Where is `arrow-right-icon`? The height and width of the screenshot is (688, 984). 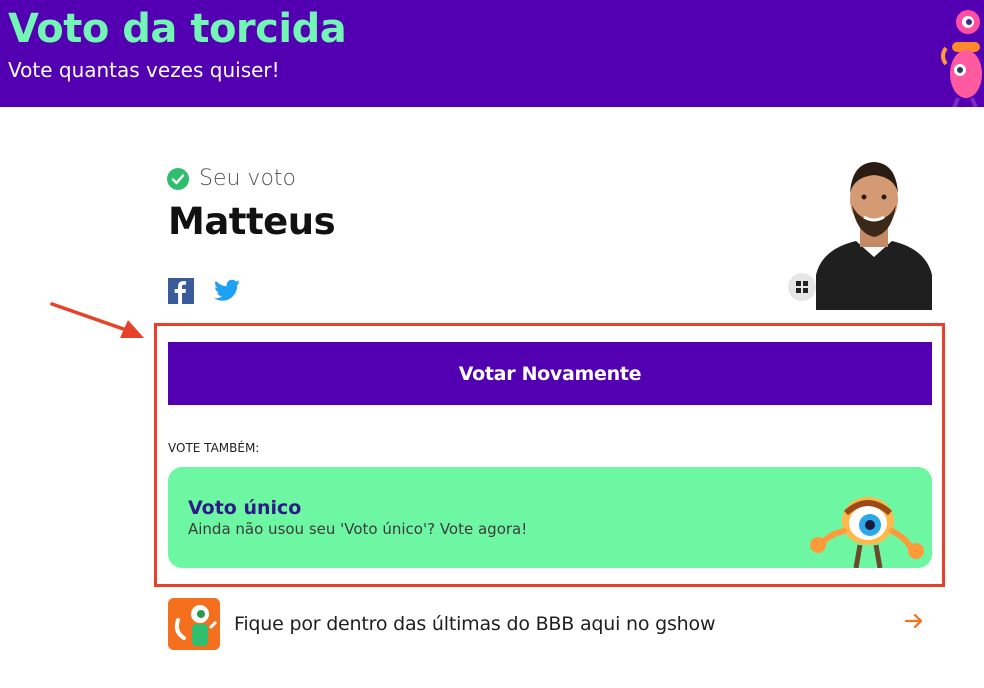 arrow-right-icon is located at coordinates (913, 621).